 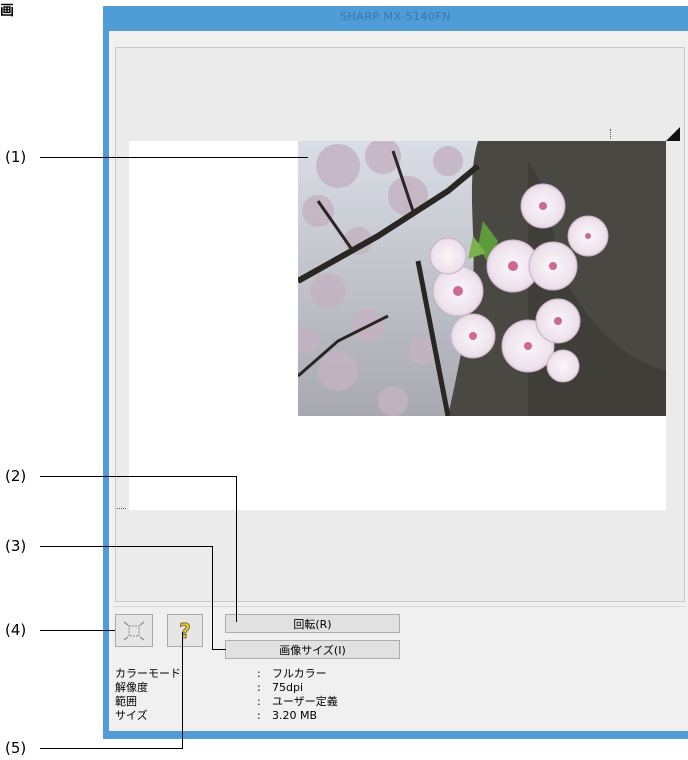 I want to click on info-label: 範囲, so click(x=126, y=701).